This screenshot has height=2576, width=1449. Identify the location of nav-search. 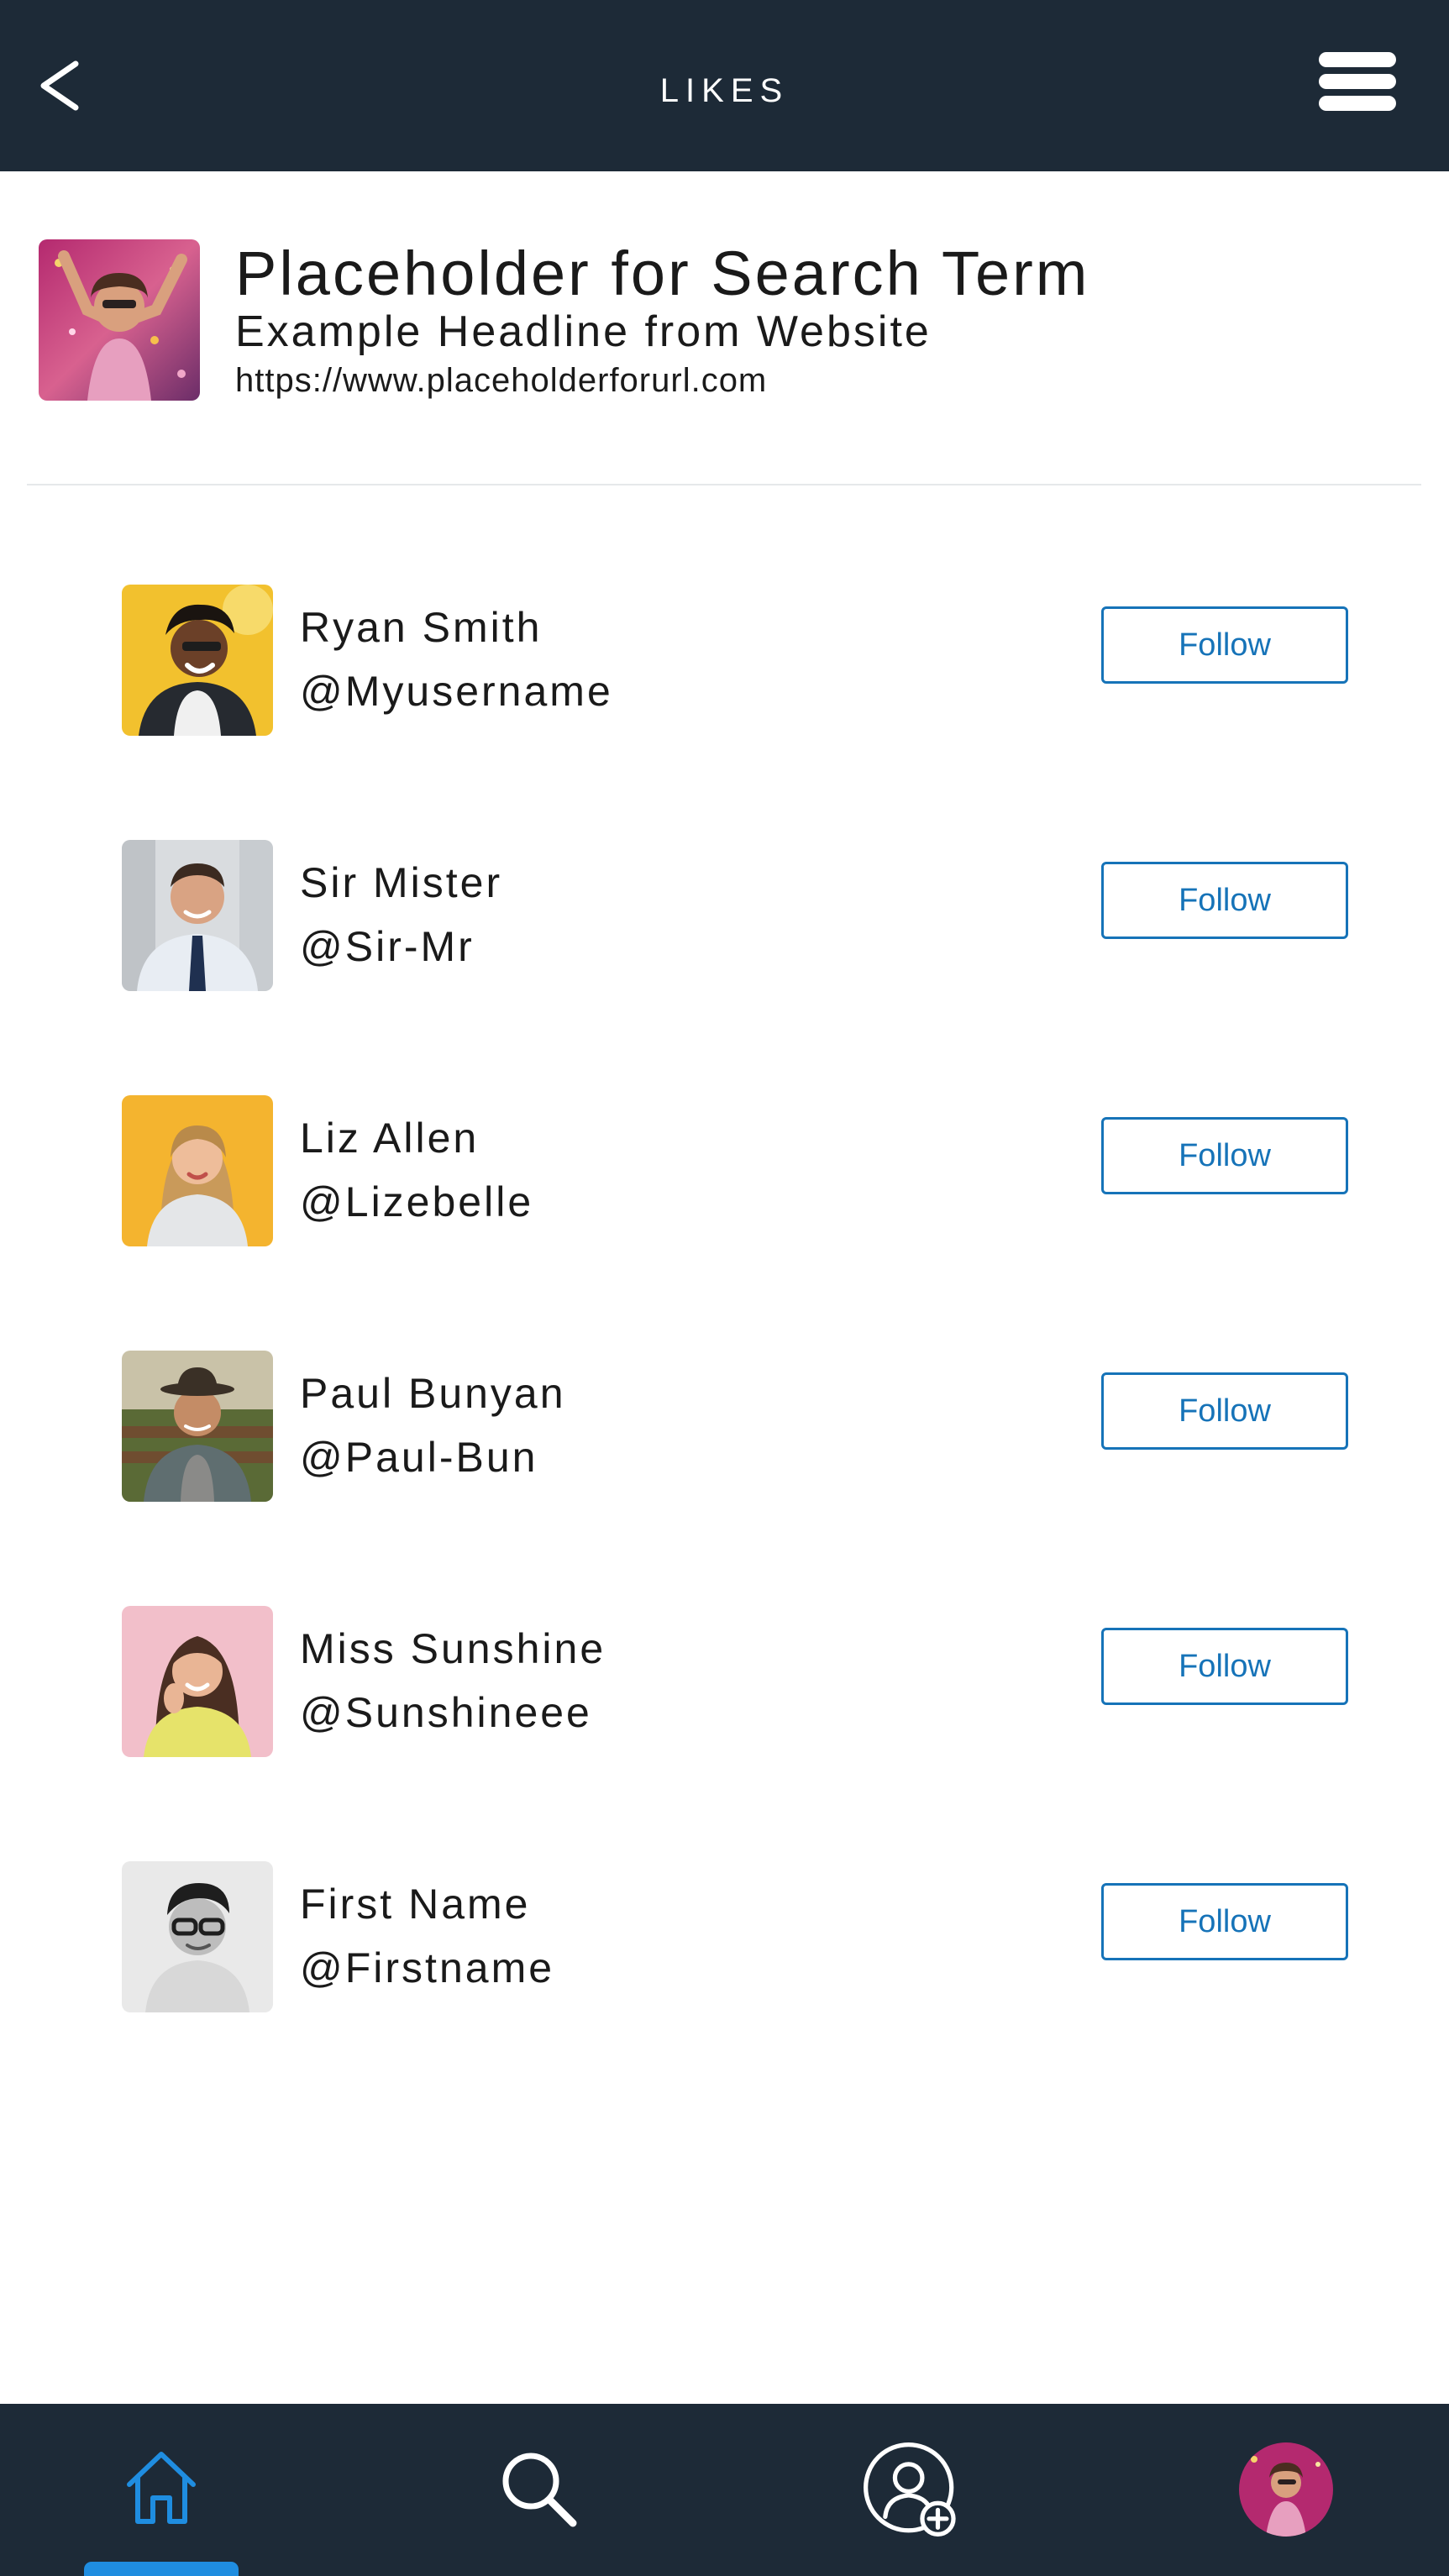
(538, 2490).